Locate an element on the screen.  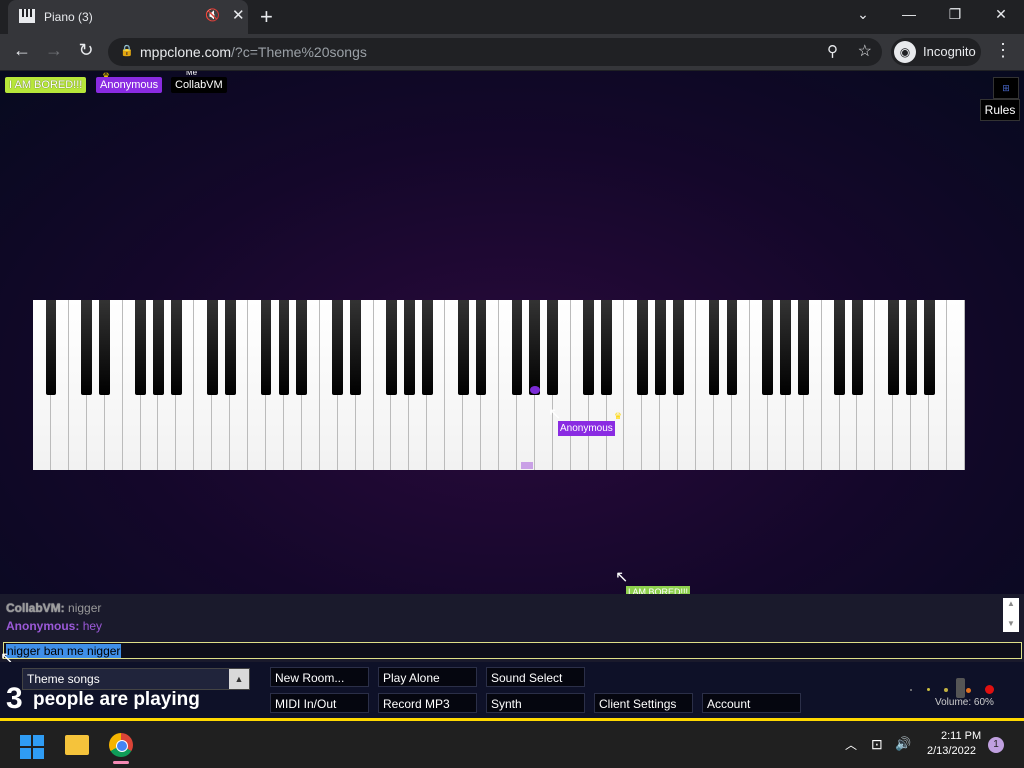
notification-badge: 1 is located at coordinates (996, 745).